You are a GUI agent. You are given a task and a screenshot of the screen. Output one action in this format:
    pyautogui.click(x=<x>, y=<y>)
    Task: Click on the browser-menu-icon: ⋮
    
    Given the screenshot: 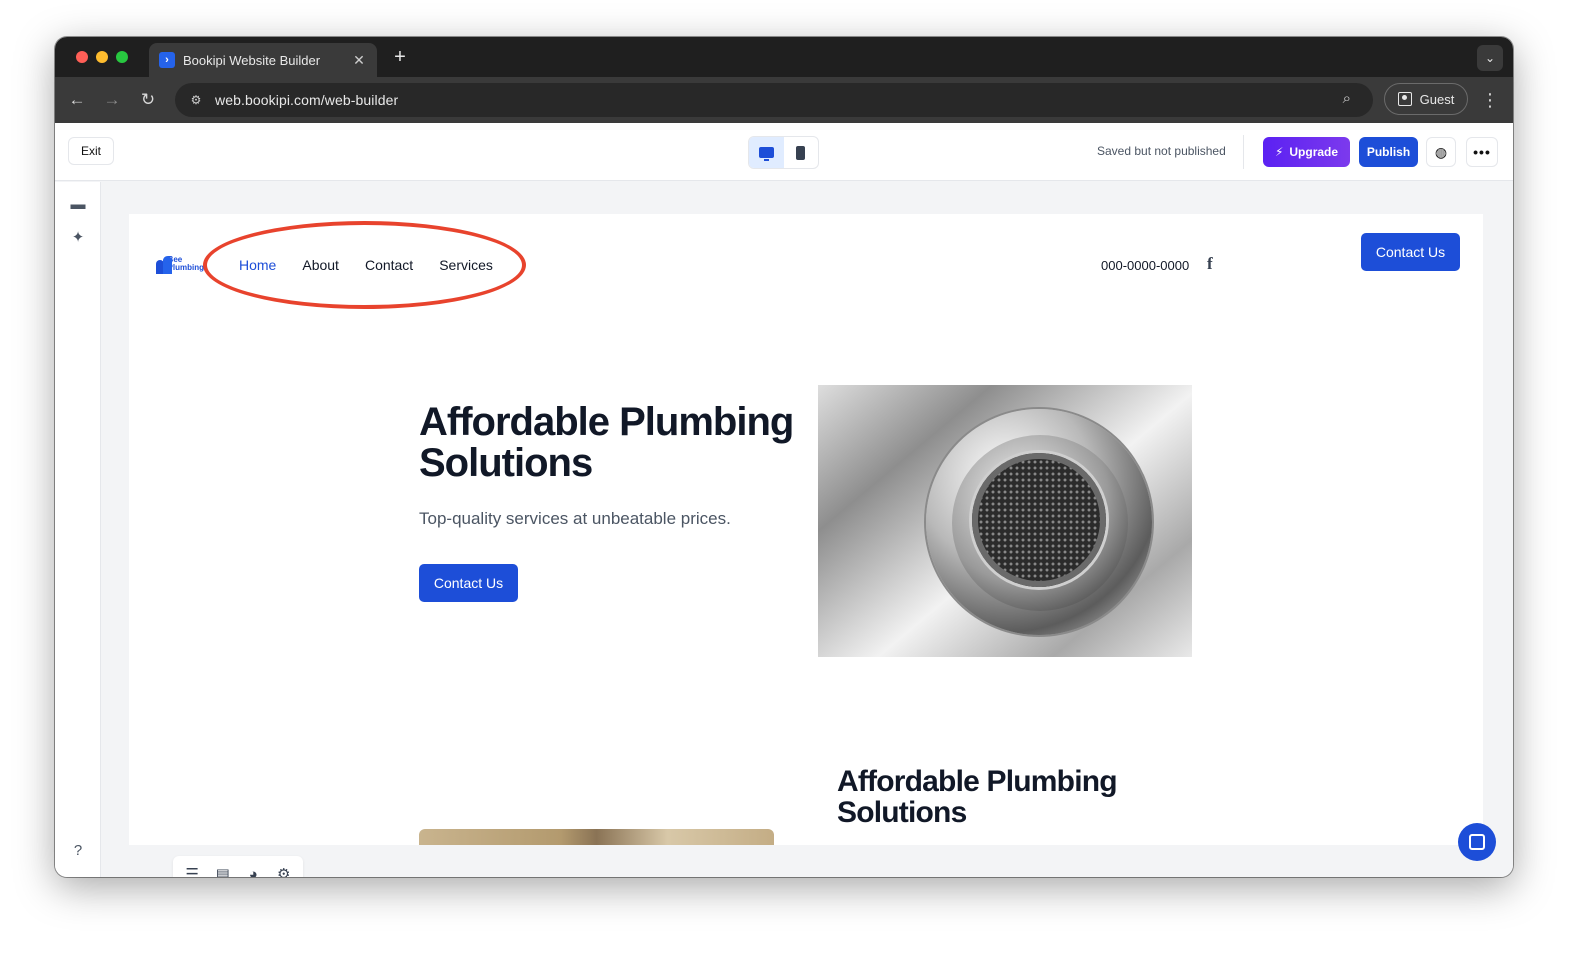 What is the action you would take?
    pyautogui.click(x=1490, y=100)
    